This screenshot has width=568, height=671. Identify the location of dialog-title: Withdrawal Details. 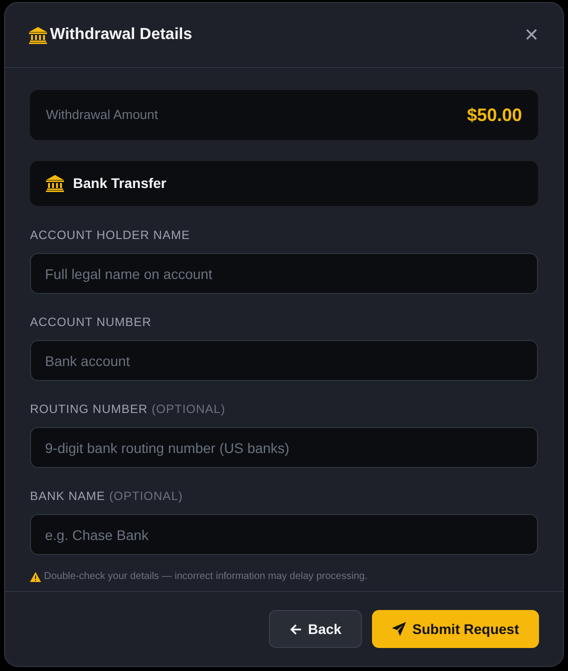
(121, 35).